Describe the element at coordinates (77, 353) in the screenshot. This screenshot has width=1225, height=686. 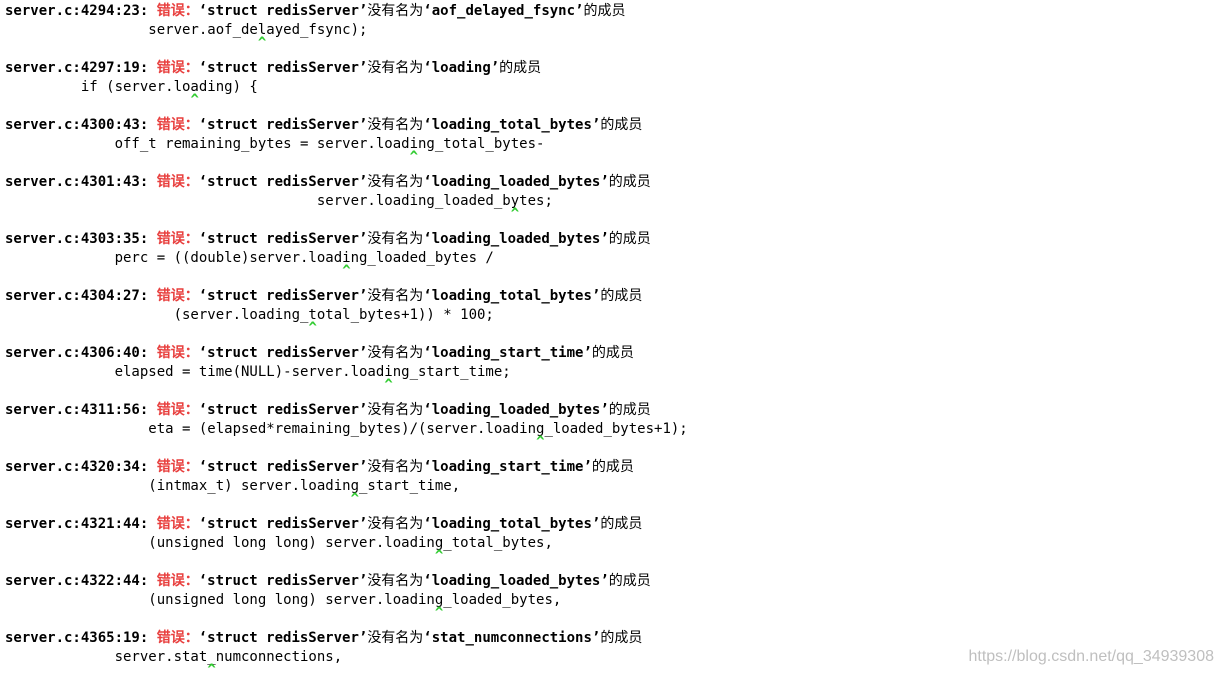
I see `error-location: server.c:4306:40:` at that location.